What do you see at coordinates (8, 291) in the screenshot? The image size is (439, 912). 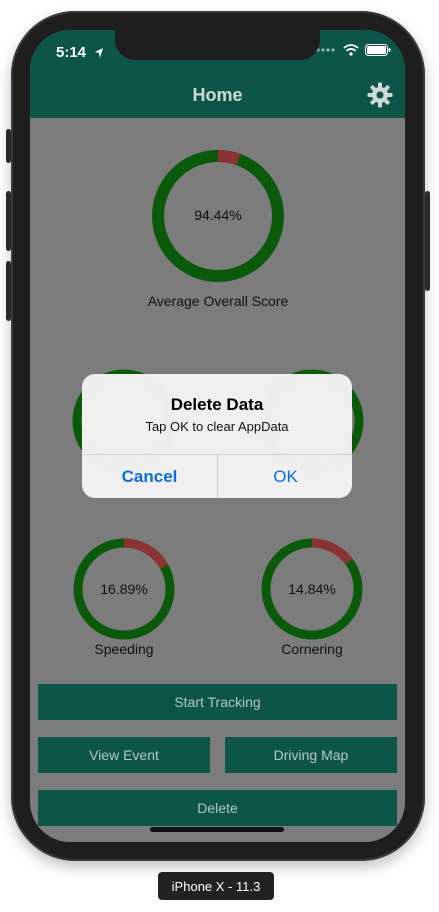 I see `volume-down-button` at bounding box center [8, 291].